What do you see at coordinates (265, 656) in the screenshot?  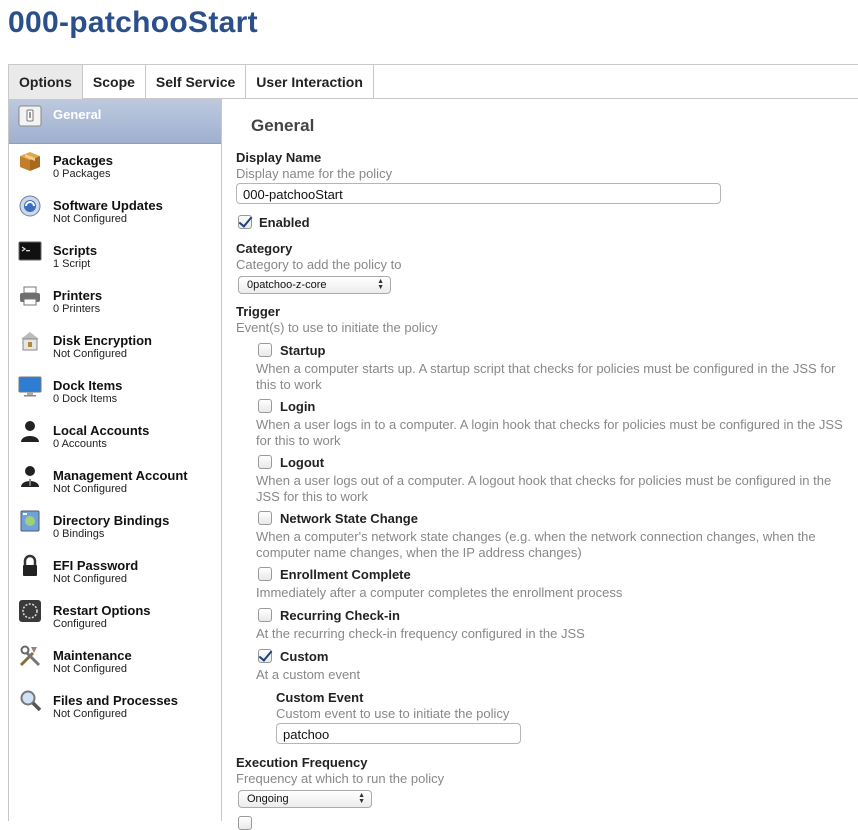 I see `trigger-custom-checkbox` at bounding box center [265, 656].